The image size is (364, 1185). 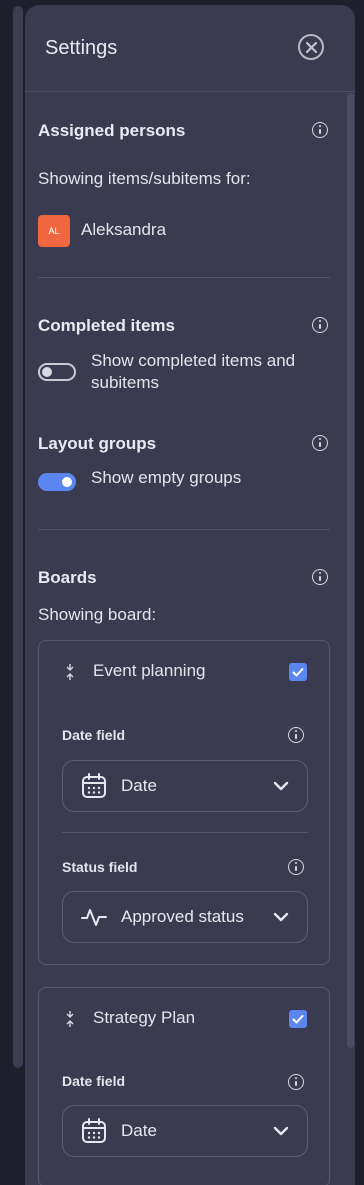 I want to click on layout-groups-title: Layout groups, so click(x=97, y=443).